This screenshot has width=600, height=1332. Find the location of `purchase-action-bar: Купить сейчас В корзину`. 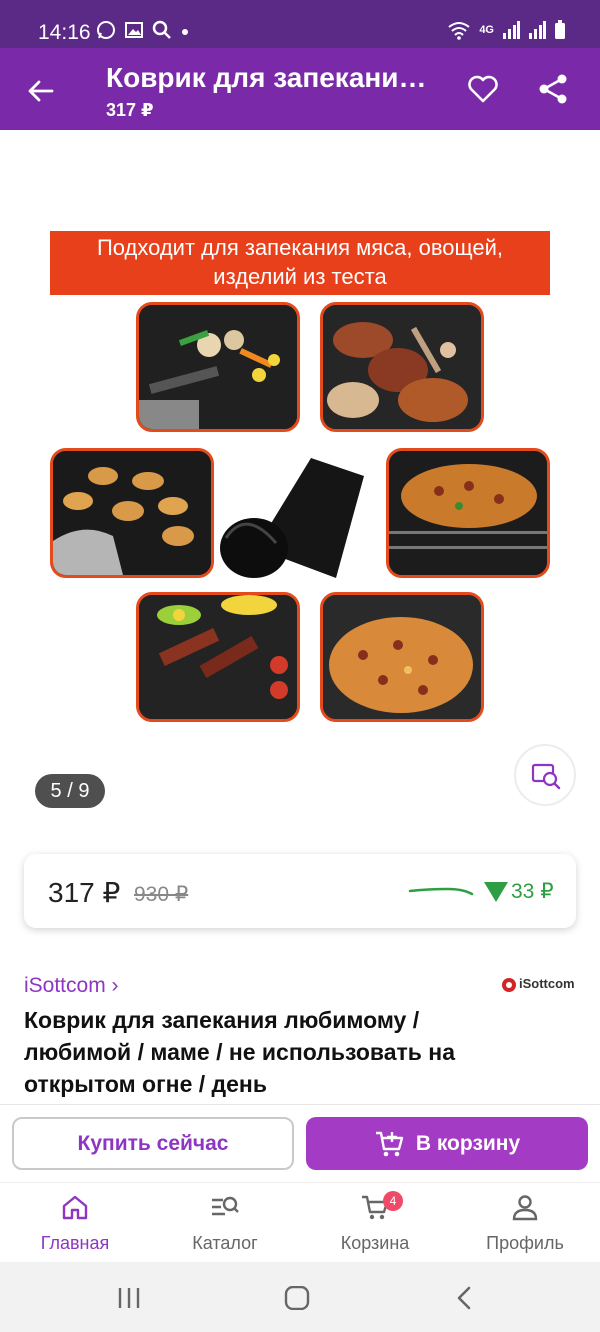

purchase-action-bar: Купить сейчас В корзину is located at coordinates (300, 1143).